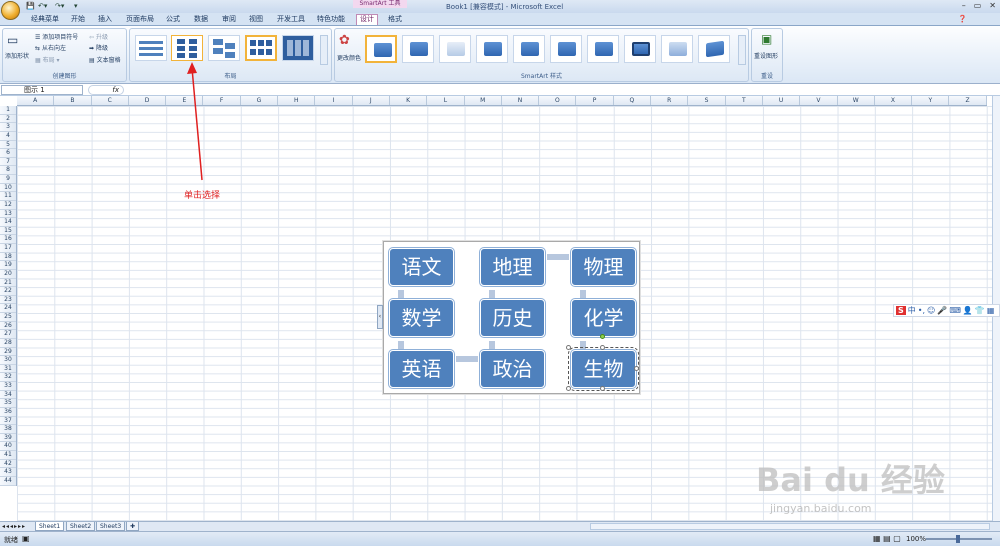 This screenshot has width=1000, height=546. I want to click on column-header: C, so click(110, 100).